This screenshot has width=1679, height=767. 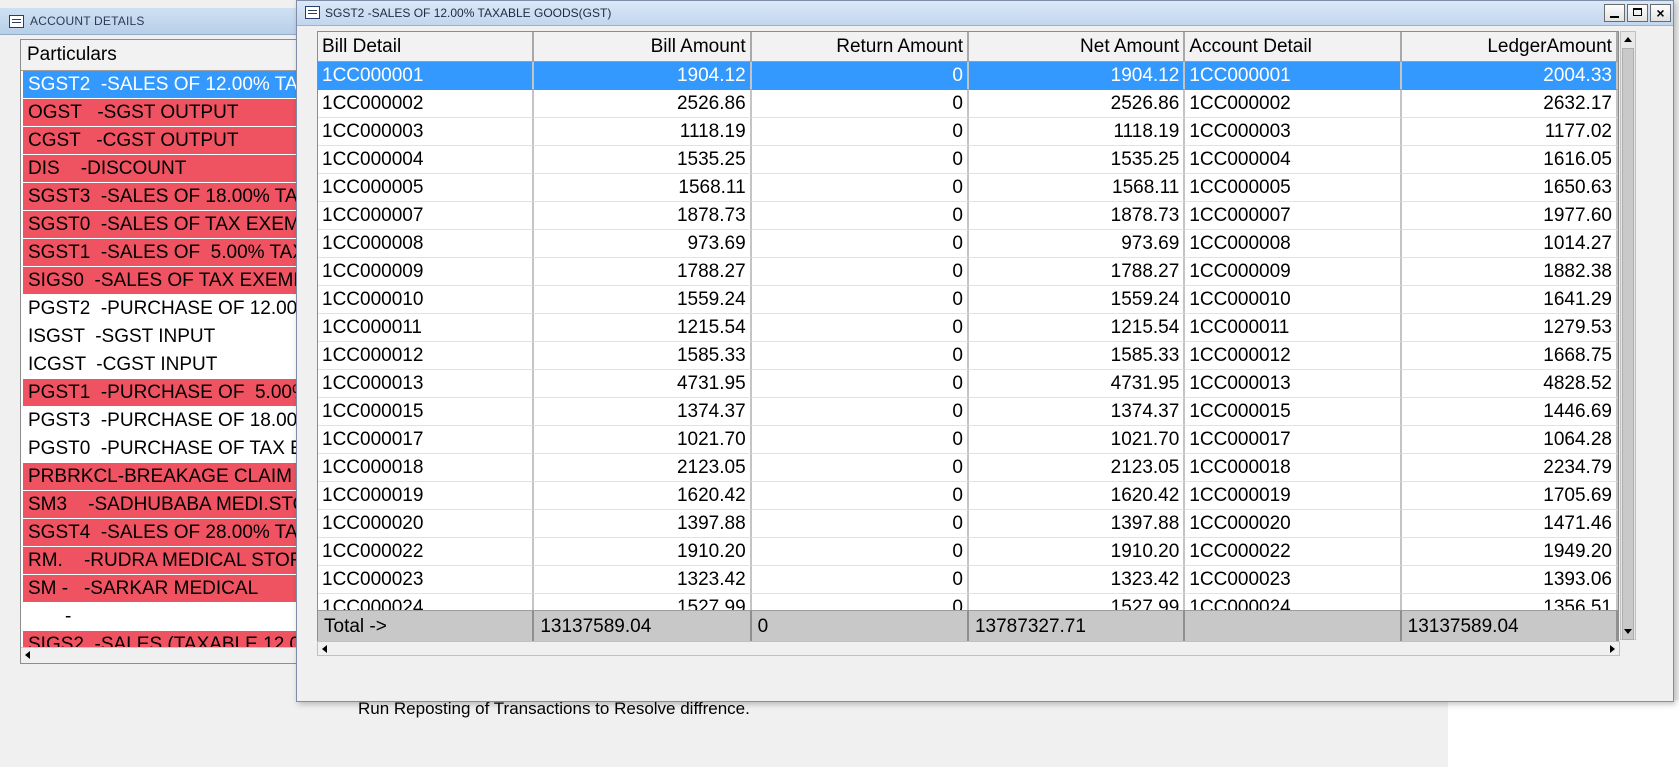 What do you see at coordinates (1509, 440) in the screenshot?
I see `cell-ledger-amount: 1064.28` at bounding box center [1509, 440].